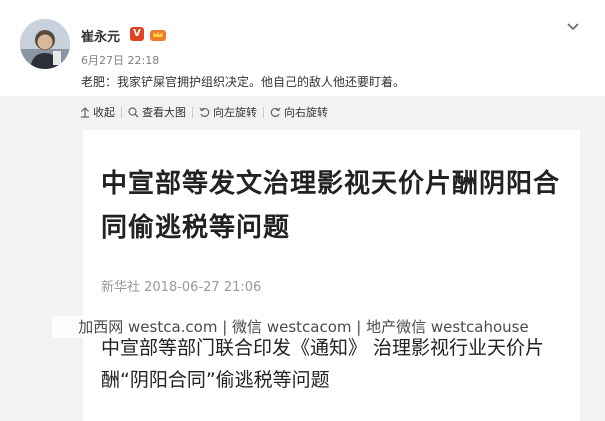 This screenshot has height=421, width=605. What do you see at coordinates (158, 35) in the screenshot?
I see `member-crown-icon` at bounding box center [158, 35].